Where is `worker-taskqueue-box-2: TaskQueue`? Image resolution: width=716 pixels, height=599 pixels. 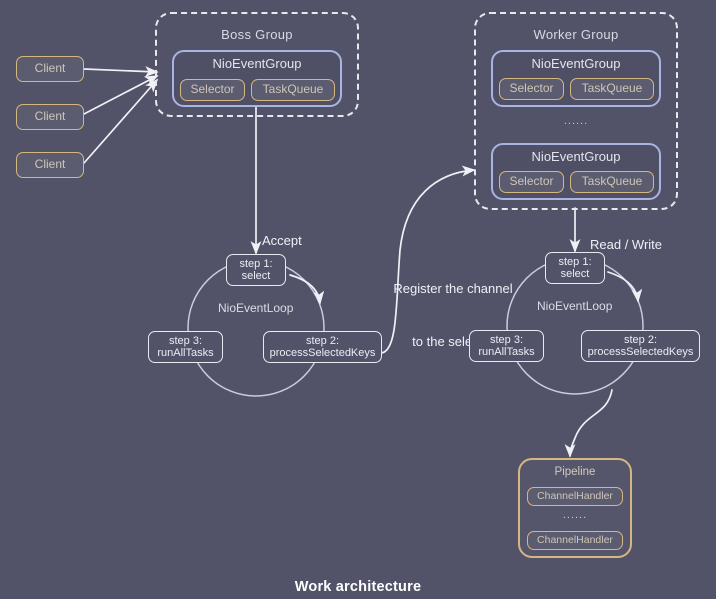
worker-taskqueue-box-2: TaskQueue is located at coordinates (612, 182).